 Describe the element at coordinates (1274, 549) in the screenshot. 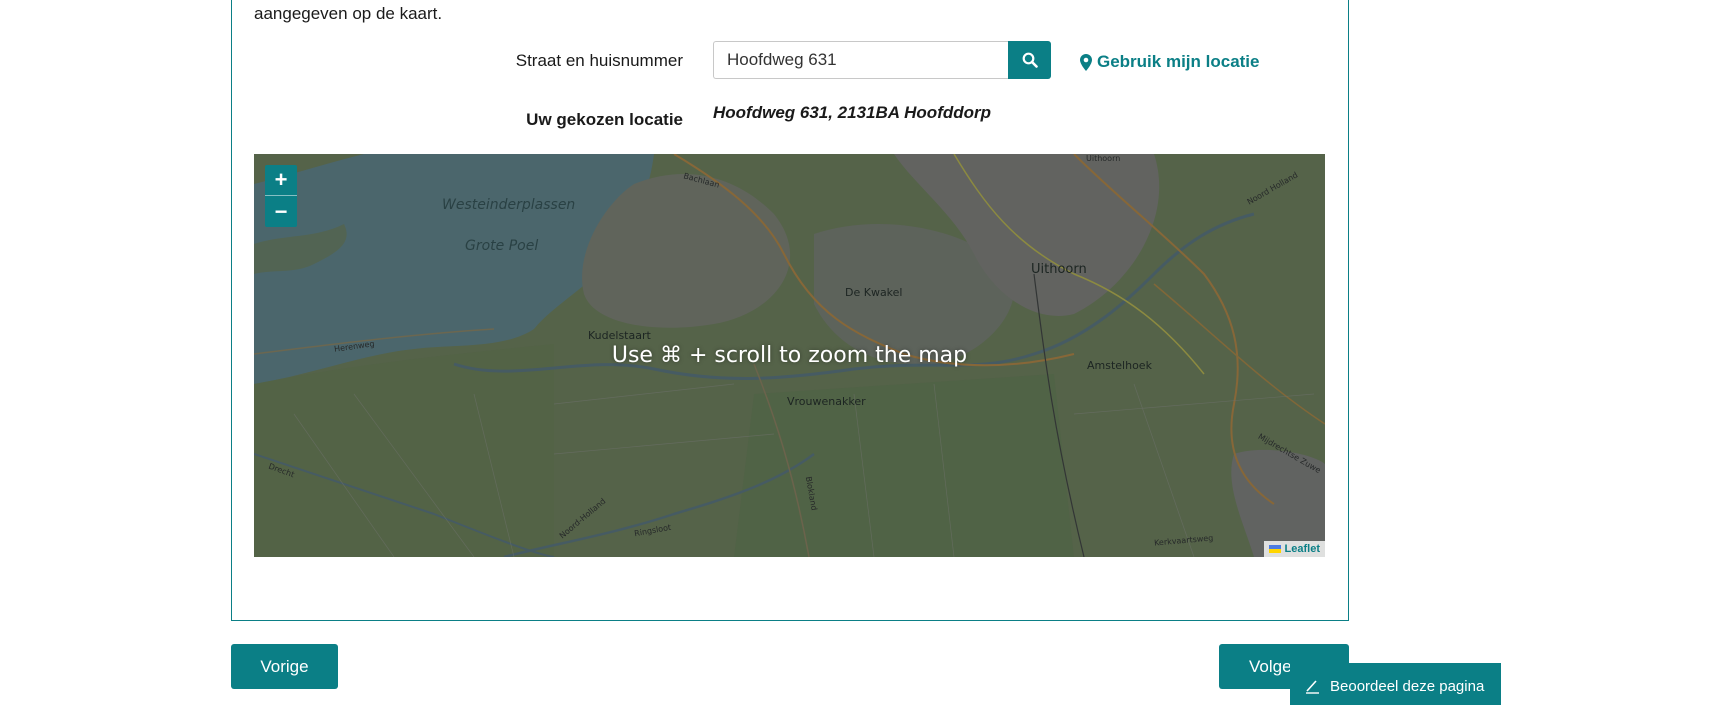

I see `ukraine-flag-icon` at that location.